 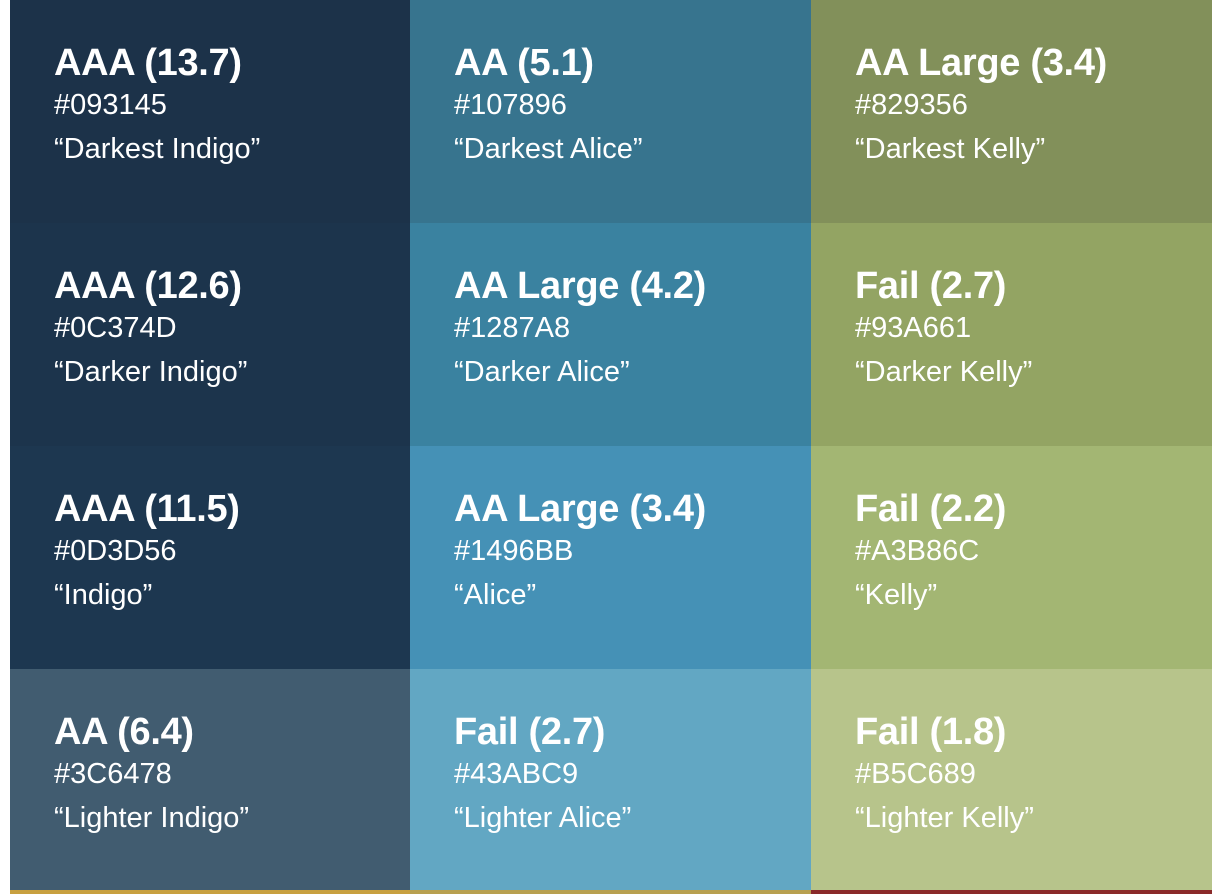 What do you see at coordinates (147, 509) in the screenshot?
I see `contrast-rating: AAA (11.5)` at bounding box center [147, 509].